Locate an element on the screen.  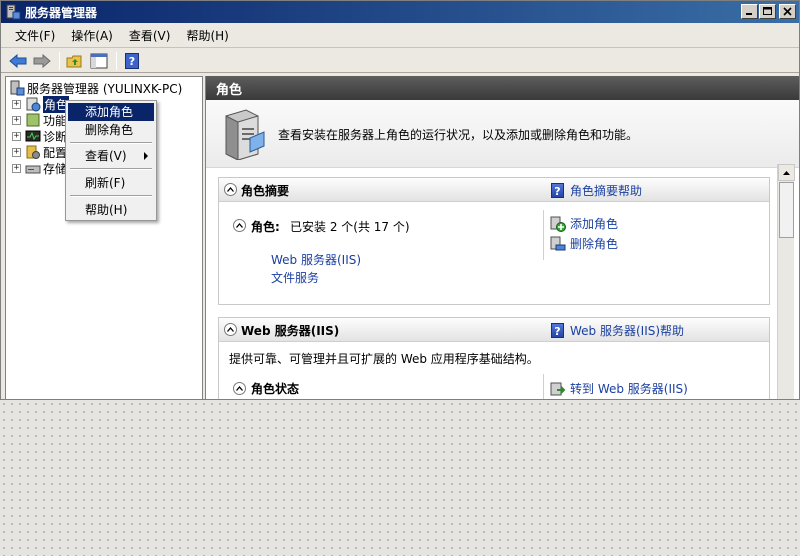
minimize-icon is located at coordinates (749, 14).